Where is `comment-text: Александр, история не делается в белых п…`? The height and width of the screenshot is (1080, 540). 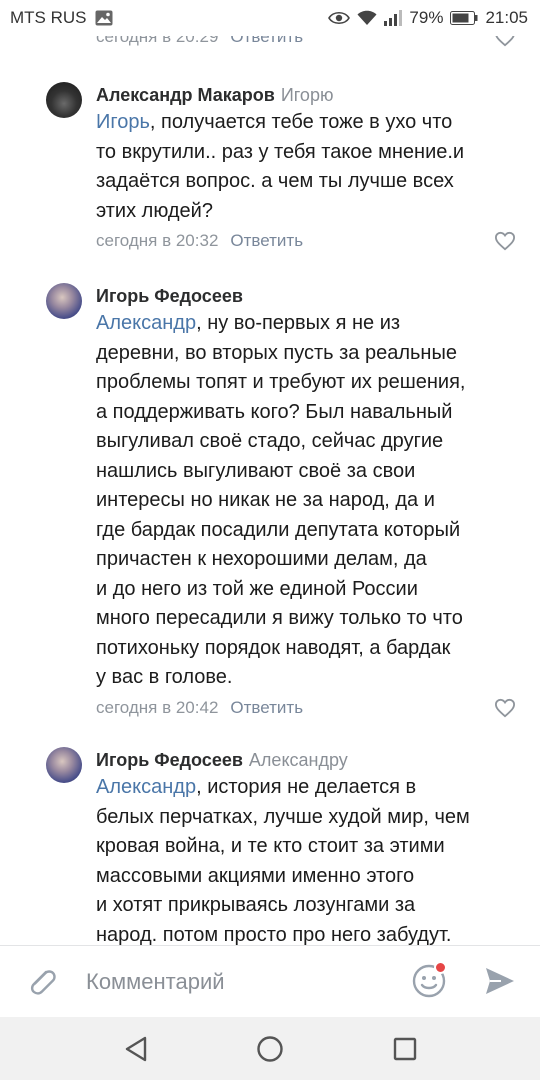
comment-text: Александр, история не делается в белых п… is located at coordinates (283, 860).